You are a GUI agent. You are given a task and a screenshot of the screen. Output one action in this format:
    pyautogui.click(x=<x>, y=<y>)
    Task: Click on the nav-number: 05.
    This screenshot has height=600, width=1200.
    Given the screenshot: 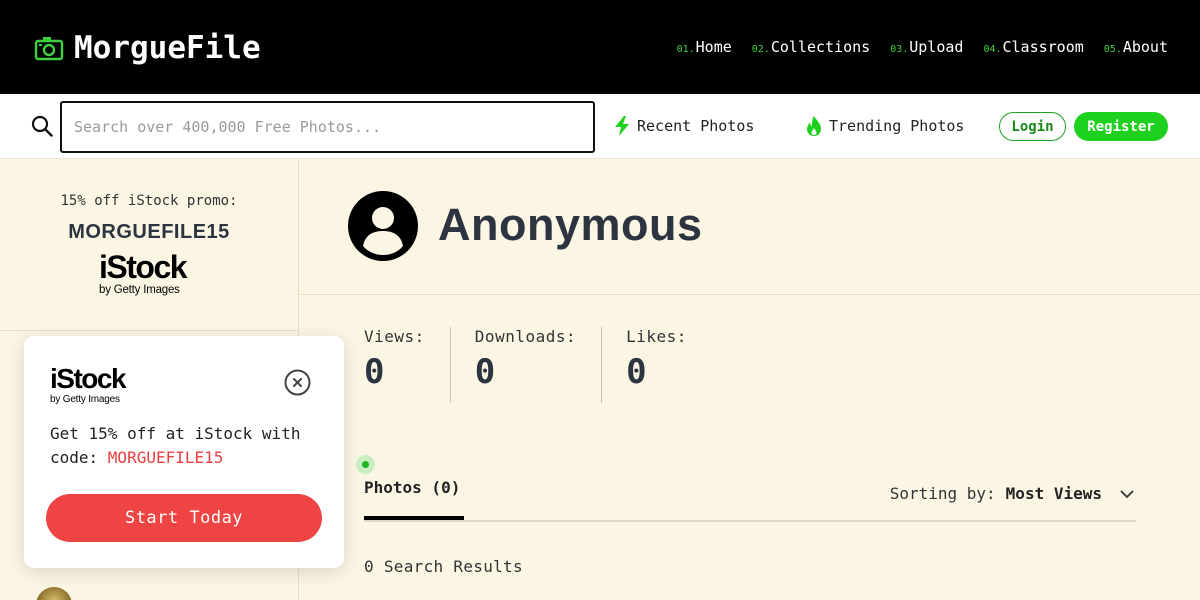 What is the action you would take?
    pyautogui.click(x=1112, y=49)
    